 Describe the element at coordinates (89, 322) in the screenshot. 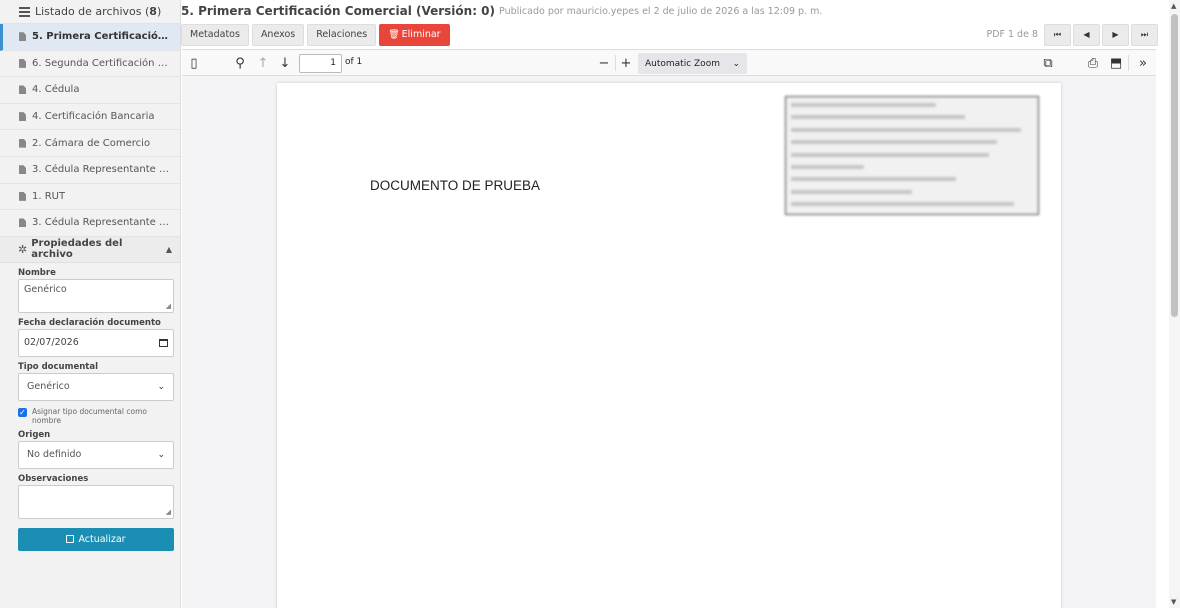

I see `fecha-label: Fecha declaración documento` at that location.